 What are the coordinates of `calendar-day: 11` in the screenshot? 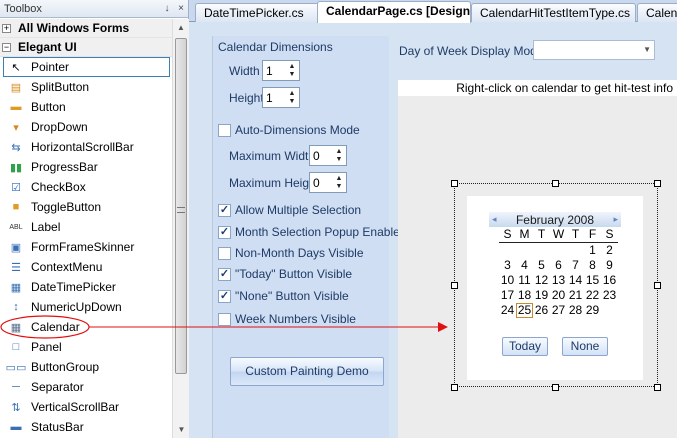 It's located at (524, 280).